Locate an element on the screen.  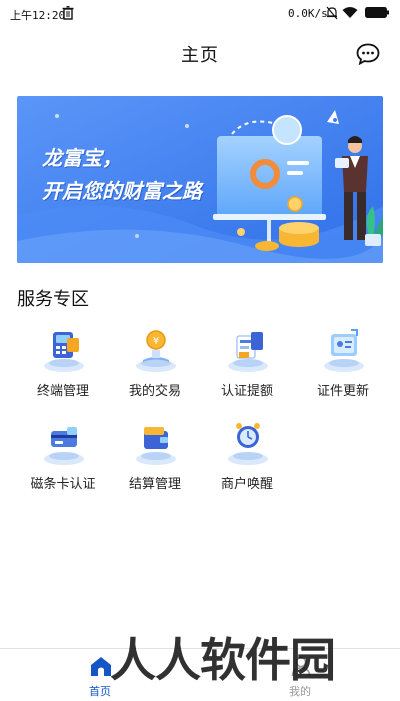
service-certification-limit: 认证提额 is located at coordinates (247, 368).